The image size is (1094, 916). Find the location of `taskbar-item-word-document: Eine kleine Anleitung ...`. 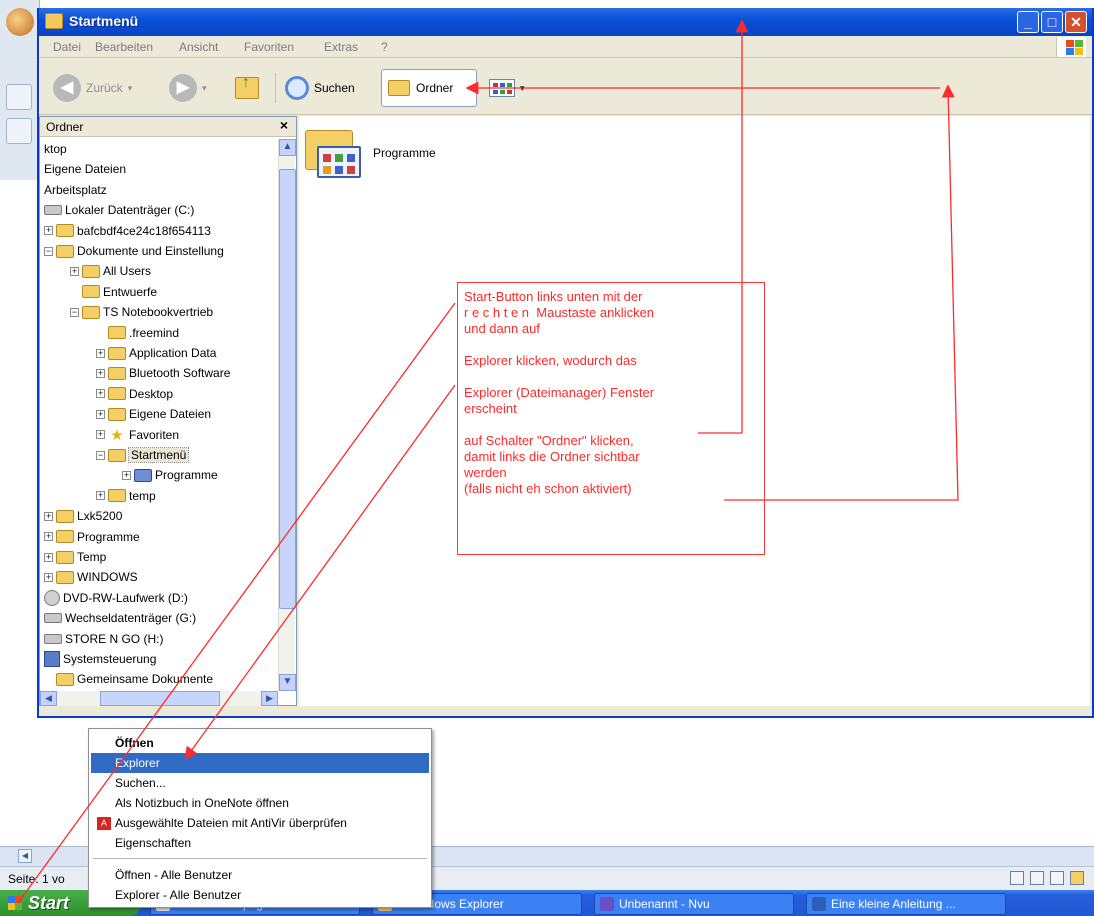

taskbar-item-word-document: Eine kleine Anleitung ... is located at coordinates (906, 904).